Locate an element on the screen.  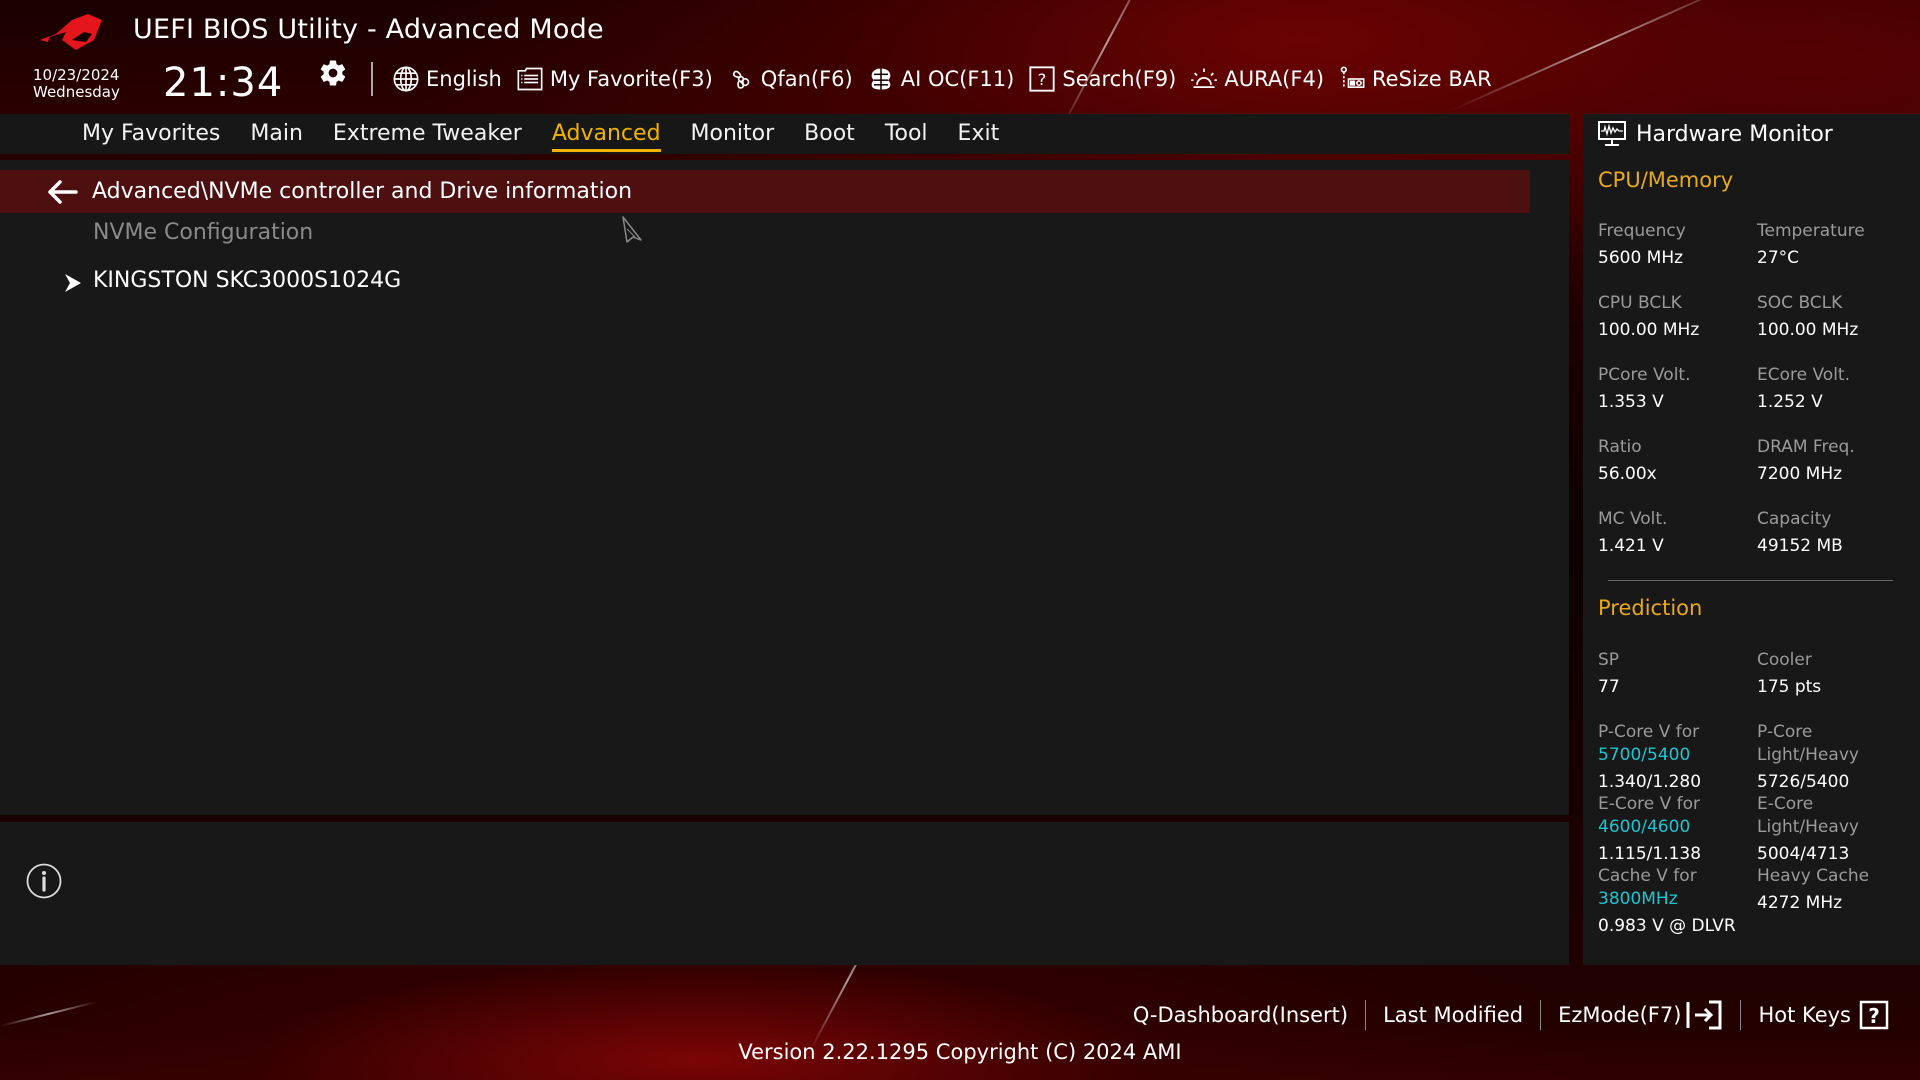
tab-tool: Tool is located at coordinates (906, 134).